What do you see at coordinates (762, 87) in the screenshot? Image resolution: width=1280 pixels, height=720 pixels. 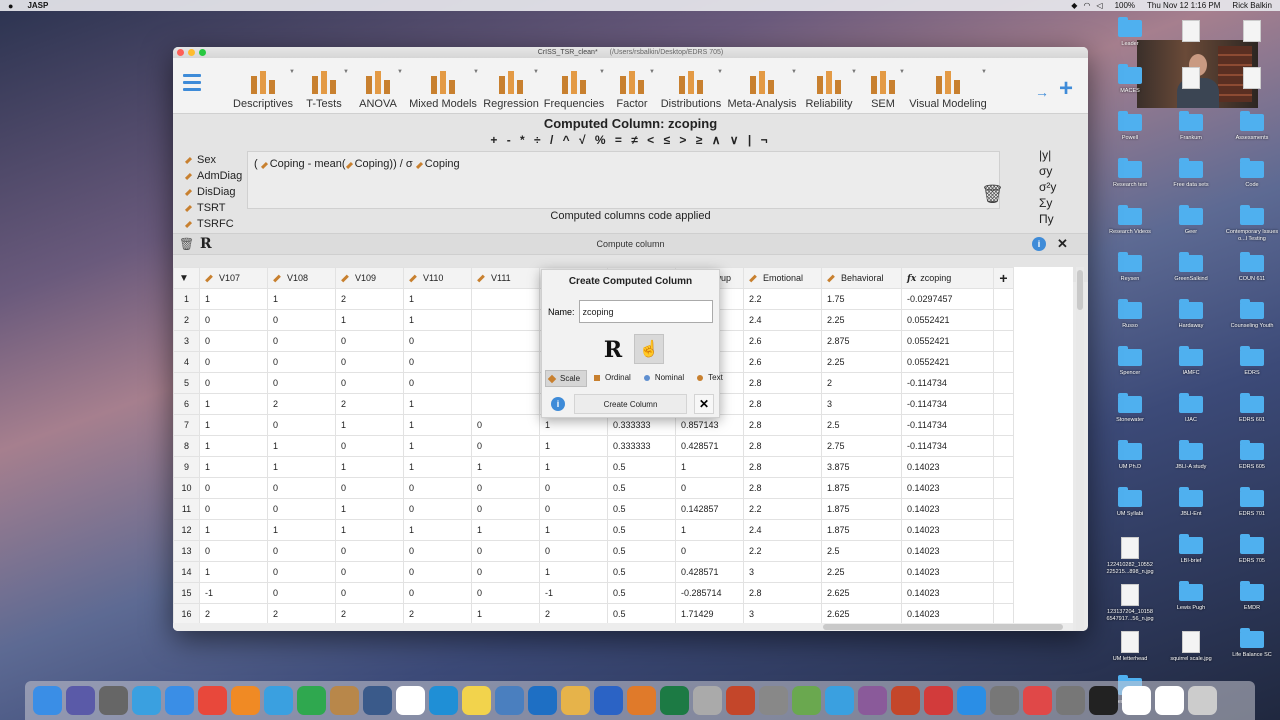 I see `module-meta-analysis: Meta-Analysis ▼` at bounding box center [762, 87].